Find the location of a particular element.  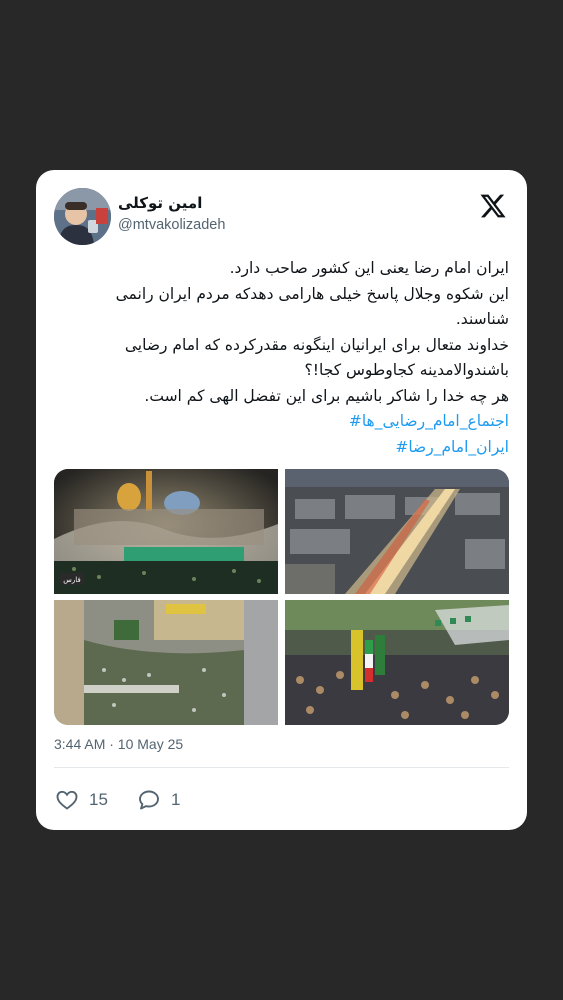

hashtag-link: ایران_امام_رضا# is located at coordinates (452, 447).